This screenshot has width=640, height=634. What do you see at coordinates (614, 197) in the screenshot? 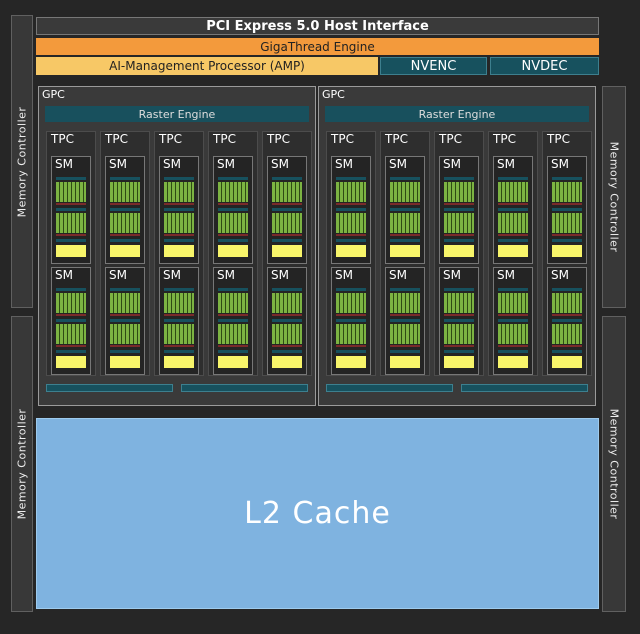
I see `memory-controller-top-right: Memory Controller` at bounding box center [614, 197].